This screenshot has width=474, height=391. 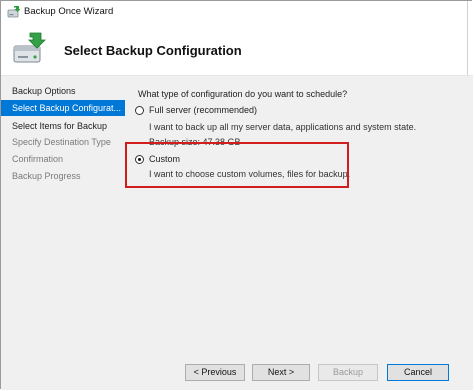 What do you see at coordinates (38, 159) in the screenshot?
I see `step-confirmation: Confirmation` at bounding box center [38, 159].